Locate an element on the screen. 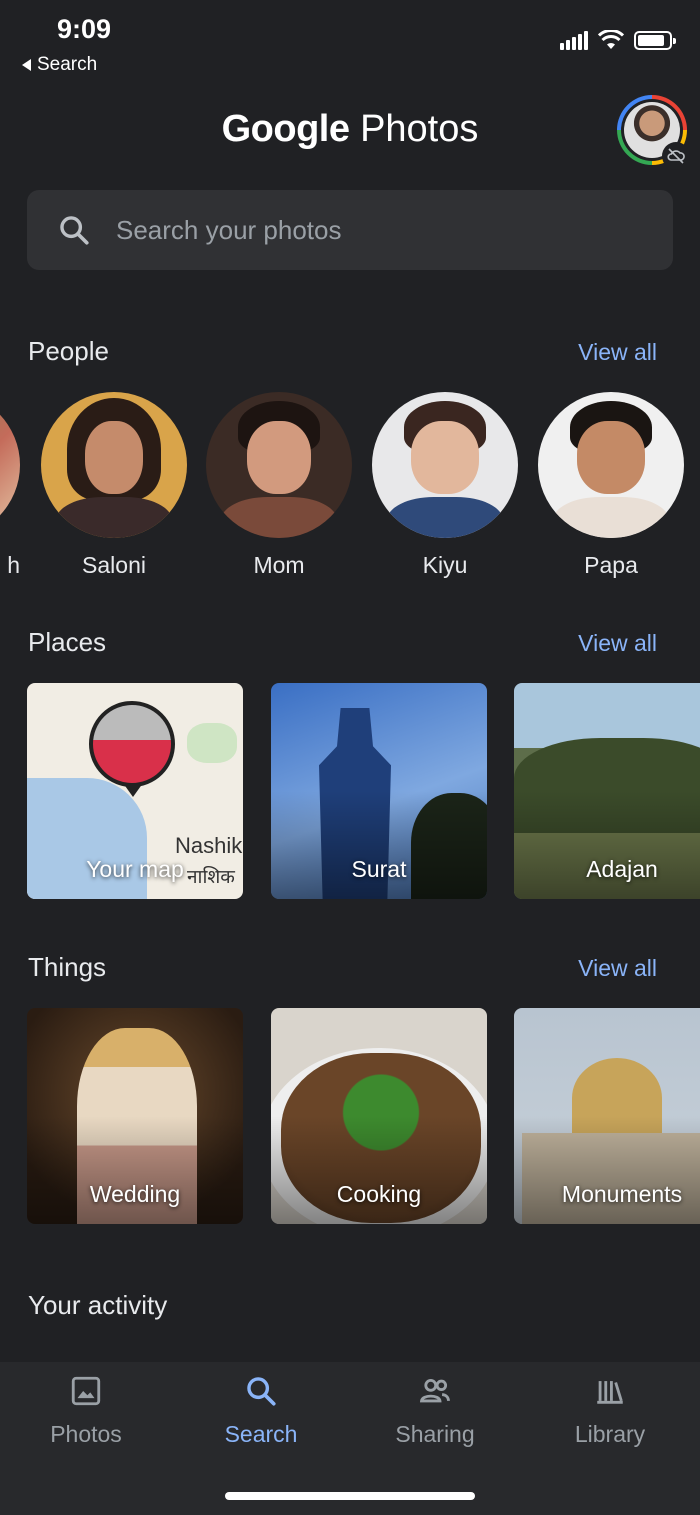  home-indicator is located at coordinates (350, 1496).